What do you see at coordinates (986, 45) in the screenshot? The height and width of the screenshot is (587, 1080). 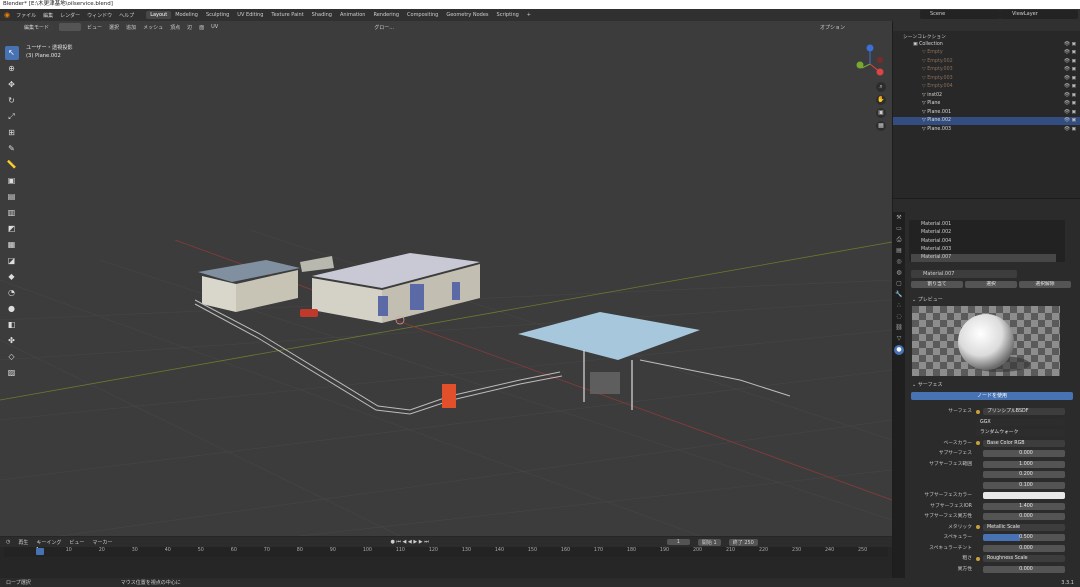 I see `outliner-row: ▣ Collection 👁 ▣` at bounding box center [986, 45].